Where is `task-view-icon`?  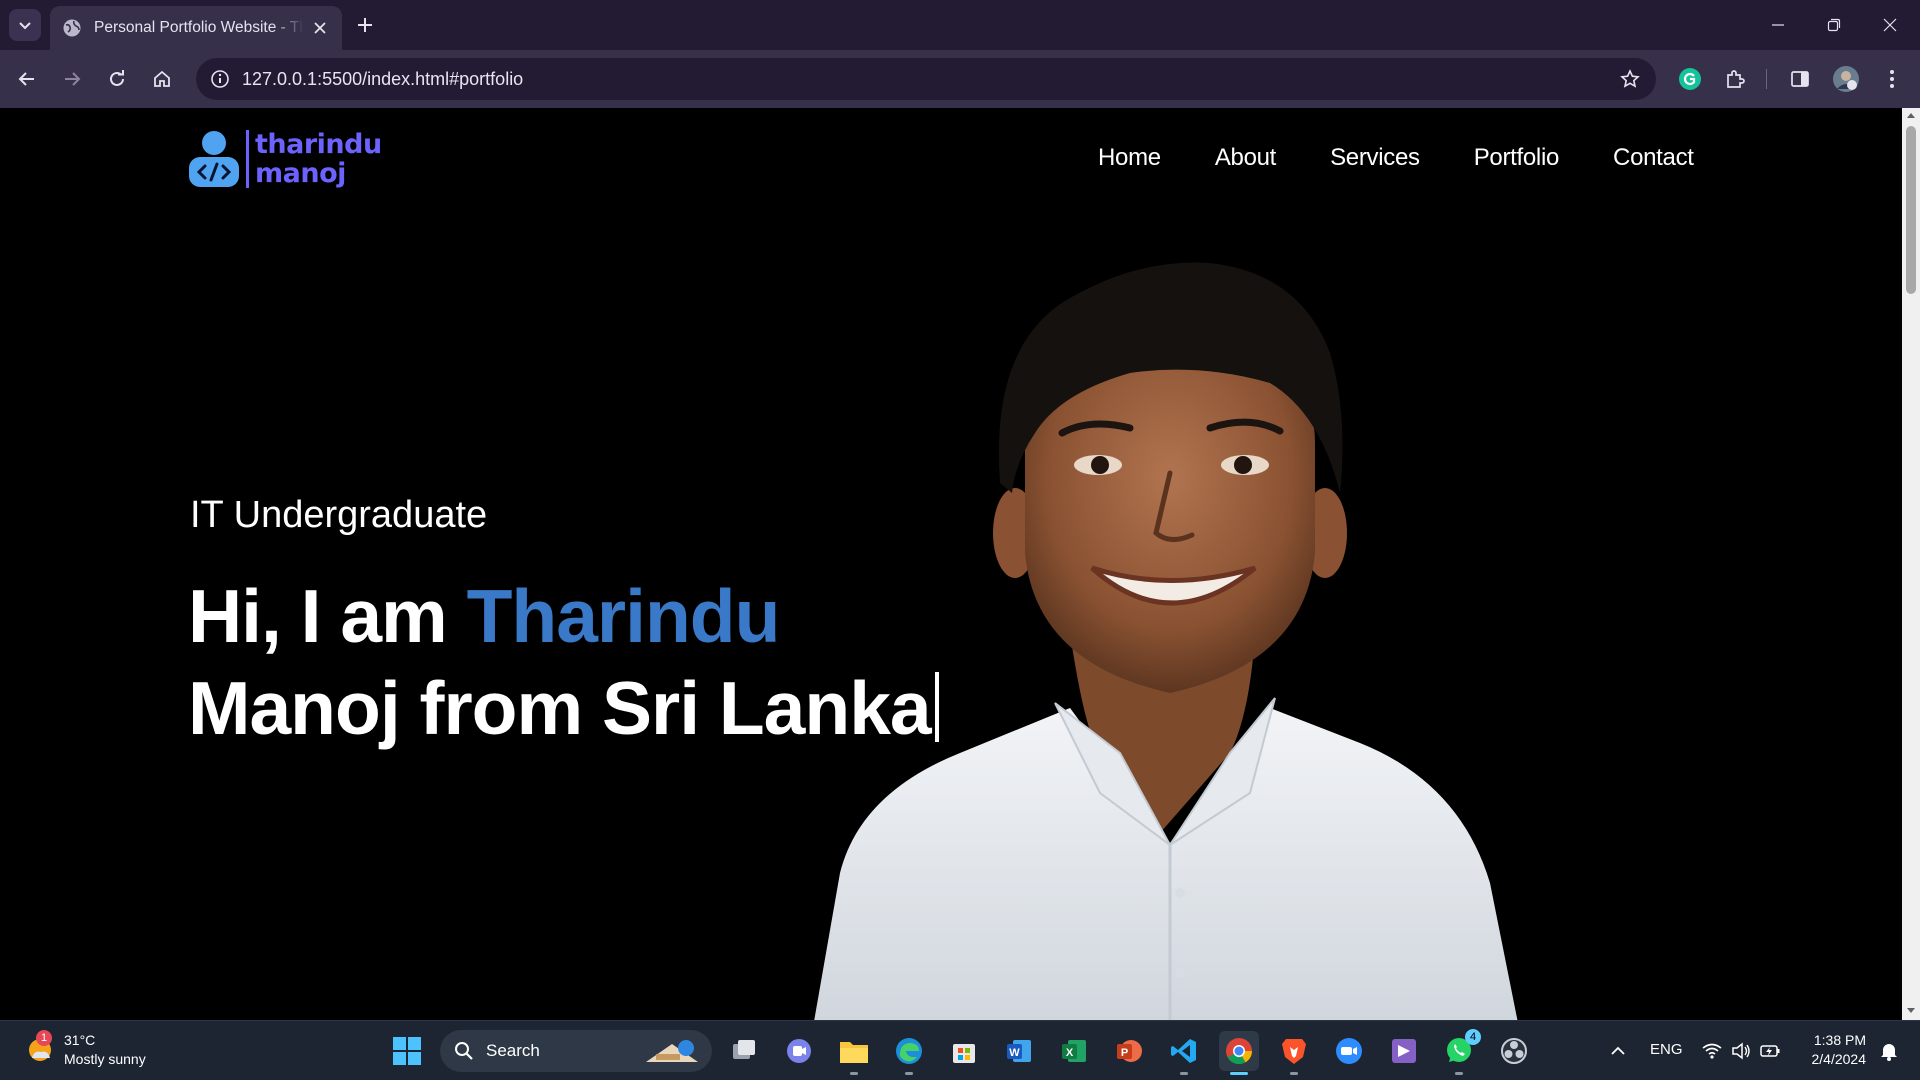 task-view-icon is located at coordinates (744, 1049).